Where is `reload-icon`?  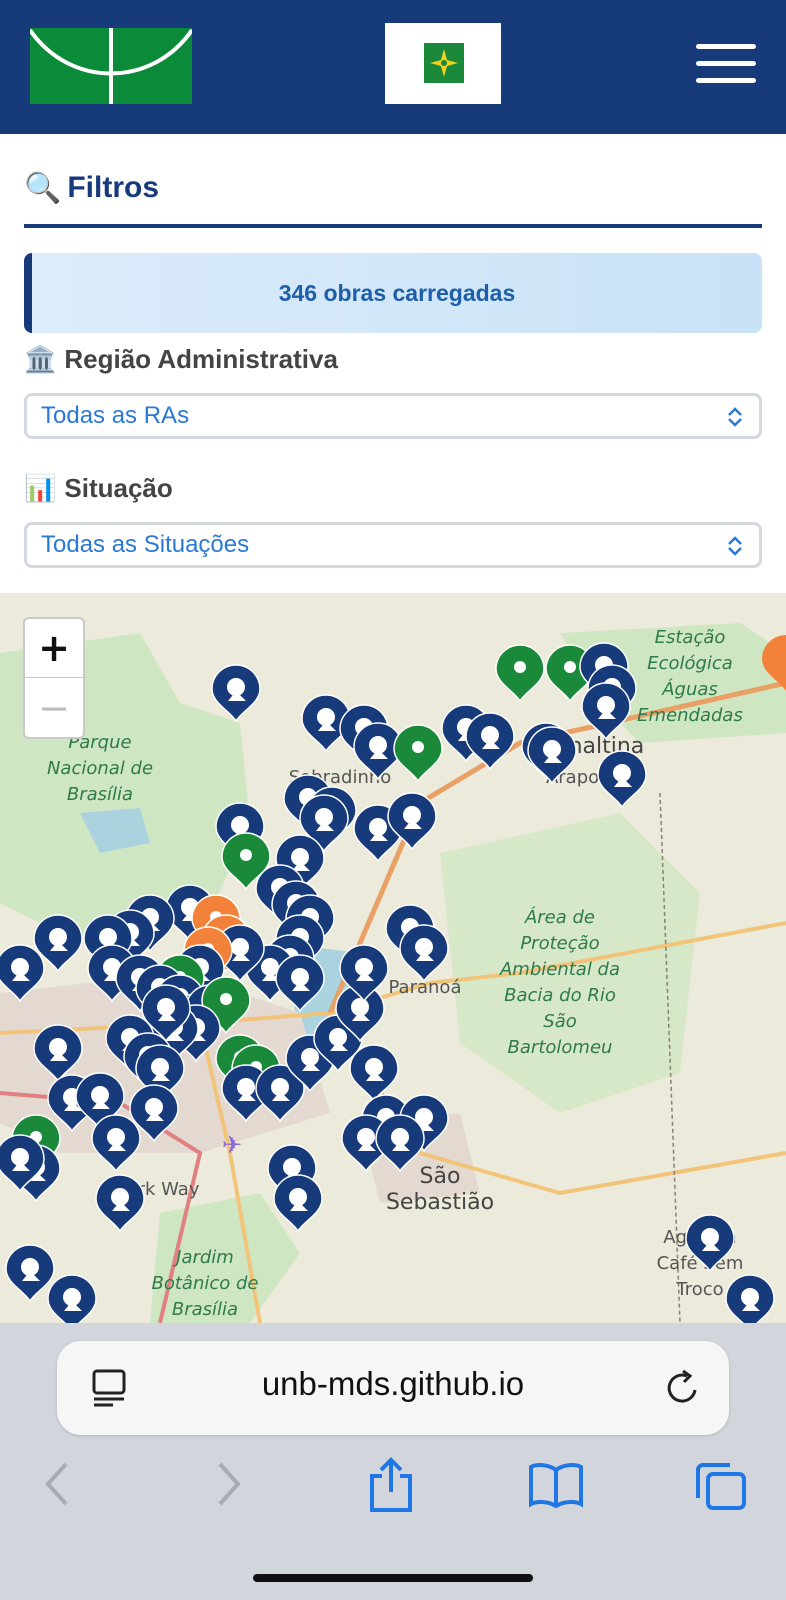 reload-icon is located at coordinates (682, 1388).